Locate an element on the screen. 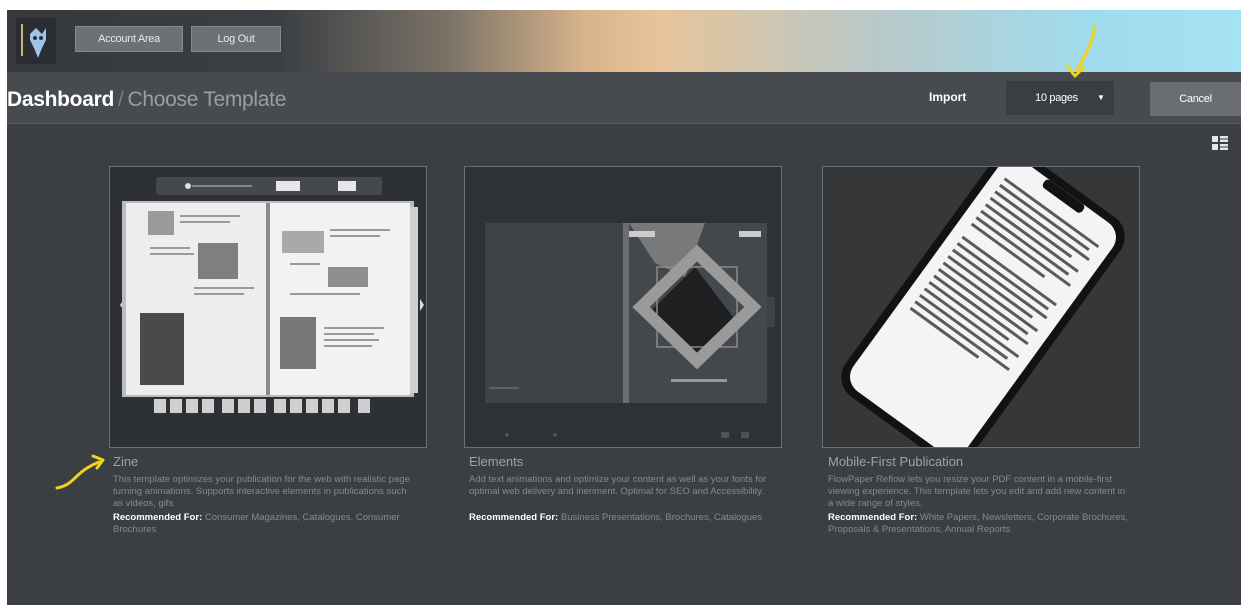 This screenshot has height=605, width=1241. template-thumbnail-elements is located at coordinates (623, 307).